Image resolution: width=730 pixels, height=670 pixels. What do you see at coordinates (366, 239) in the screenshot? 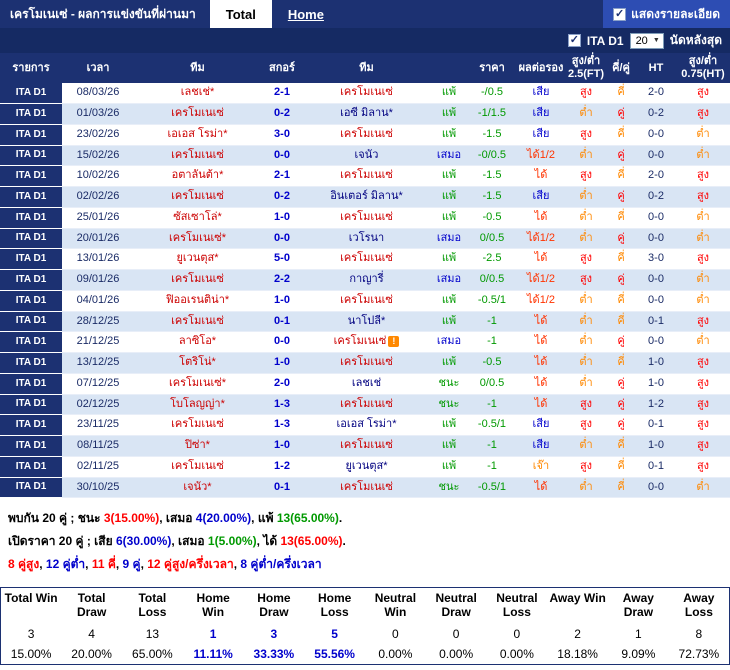
I see `away-team: เวโรนา` at bounding box center [366, 239].